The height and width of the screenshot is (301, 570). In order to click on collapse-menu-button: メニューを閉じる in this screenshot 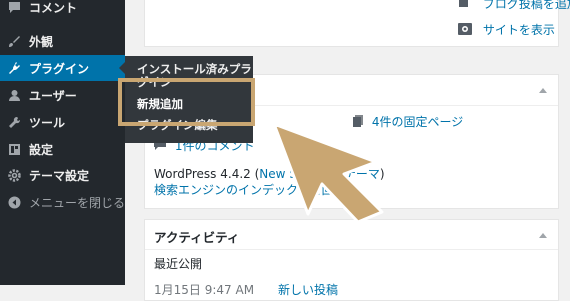, I will do `click(62, 202)`.